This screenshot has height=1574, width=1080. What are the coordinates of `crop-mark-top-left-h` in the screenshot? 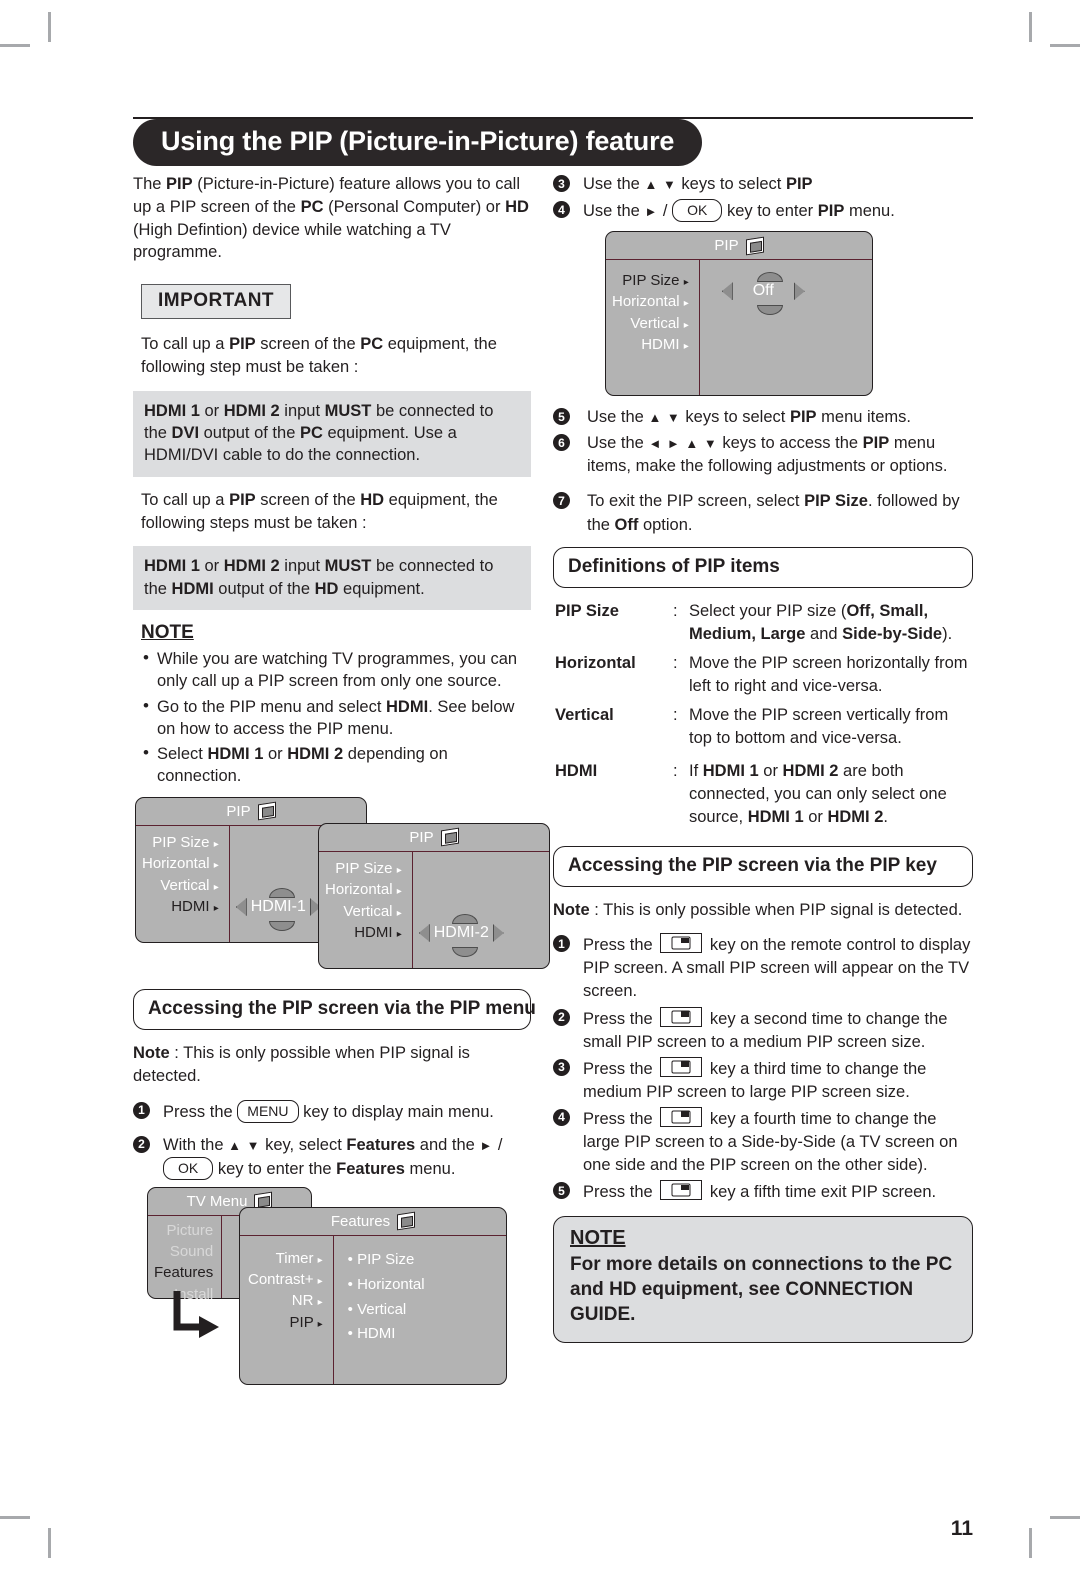 It's located at (15, 45).